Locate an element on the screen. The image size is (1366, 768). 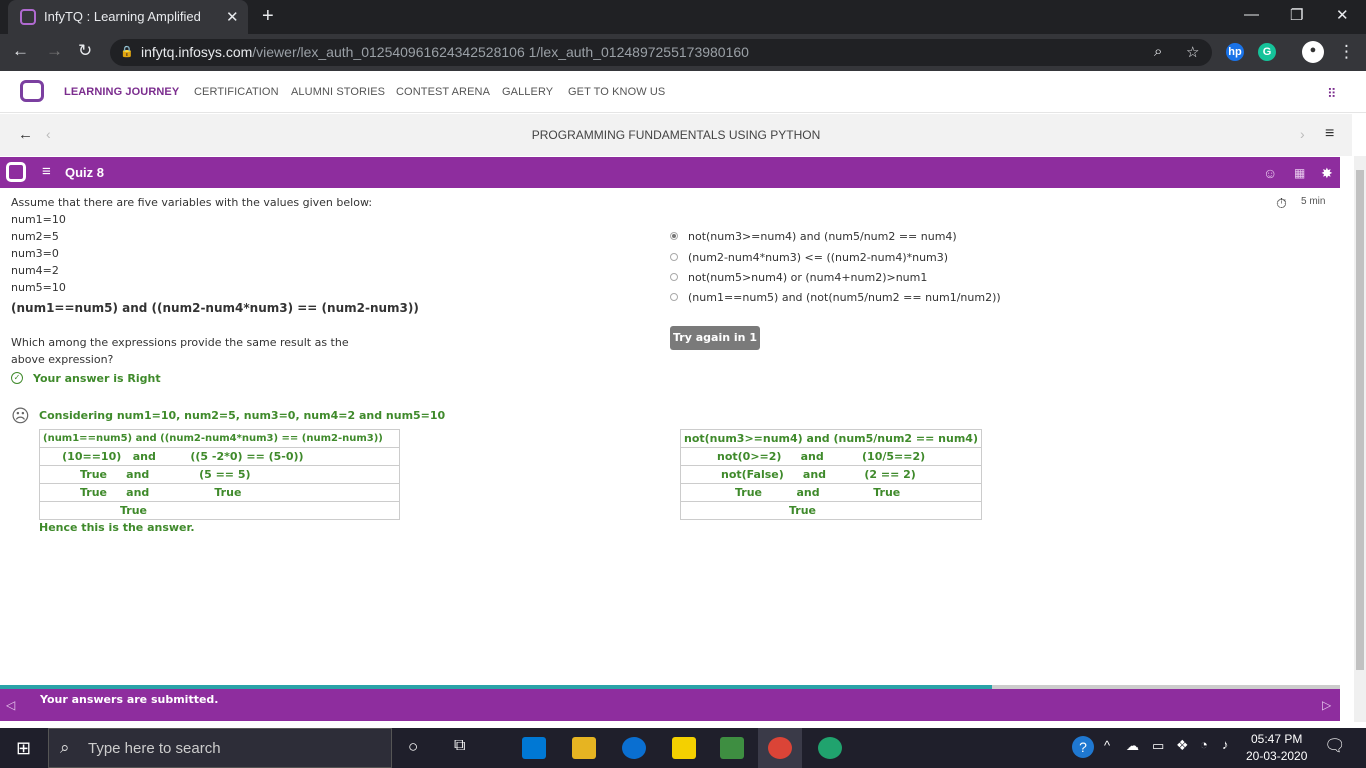
new-tab-button: + is located at coordinates (268, 16).